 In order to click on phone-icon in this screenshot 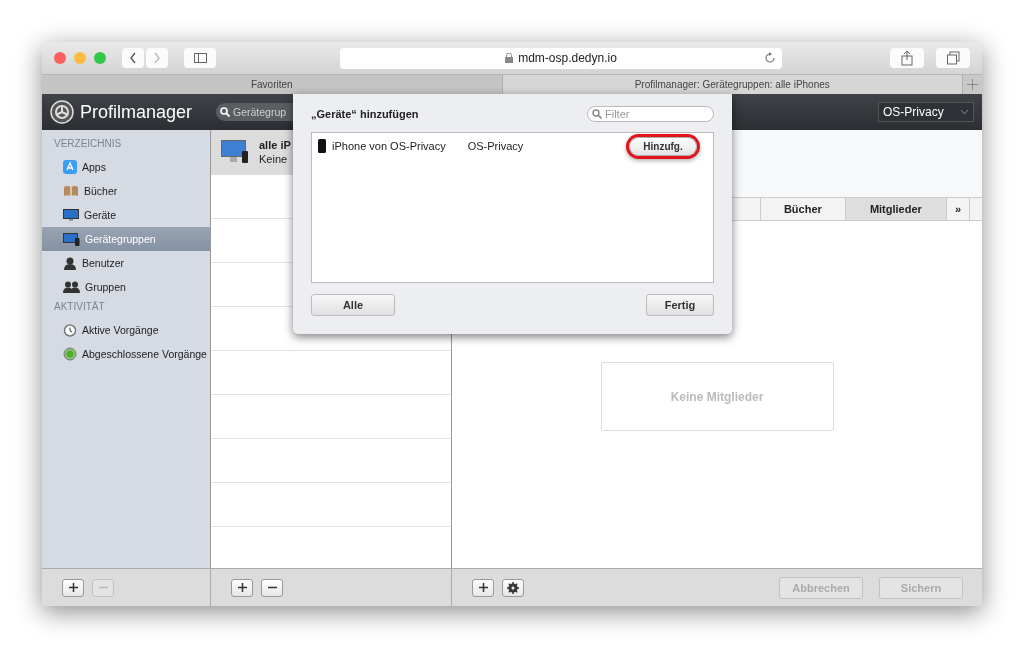, I will do `click(322, 146)`.